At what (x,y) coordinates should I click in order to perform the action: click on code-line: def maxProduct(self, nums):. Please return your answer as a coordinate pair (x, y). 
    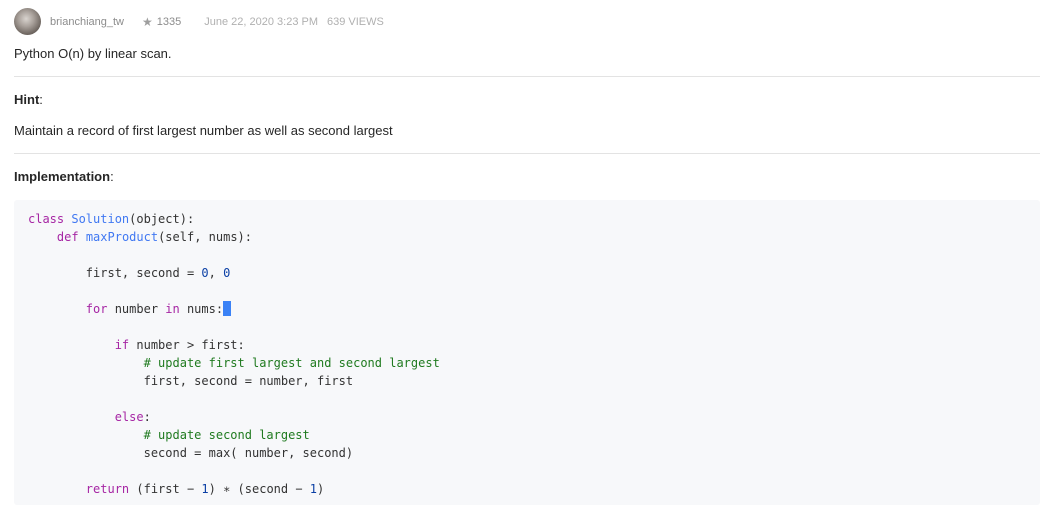
    Looking at the image, I should click on (534, 237).